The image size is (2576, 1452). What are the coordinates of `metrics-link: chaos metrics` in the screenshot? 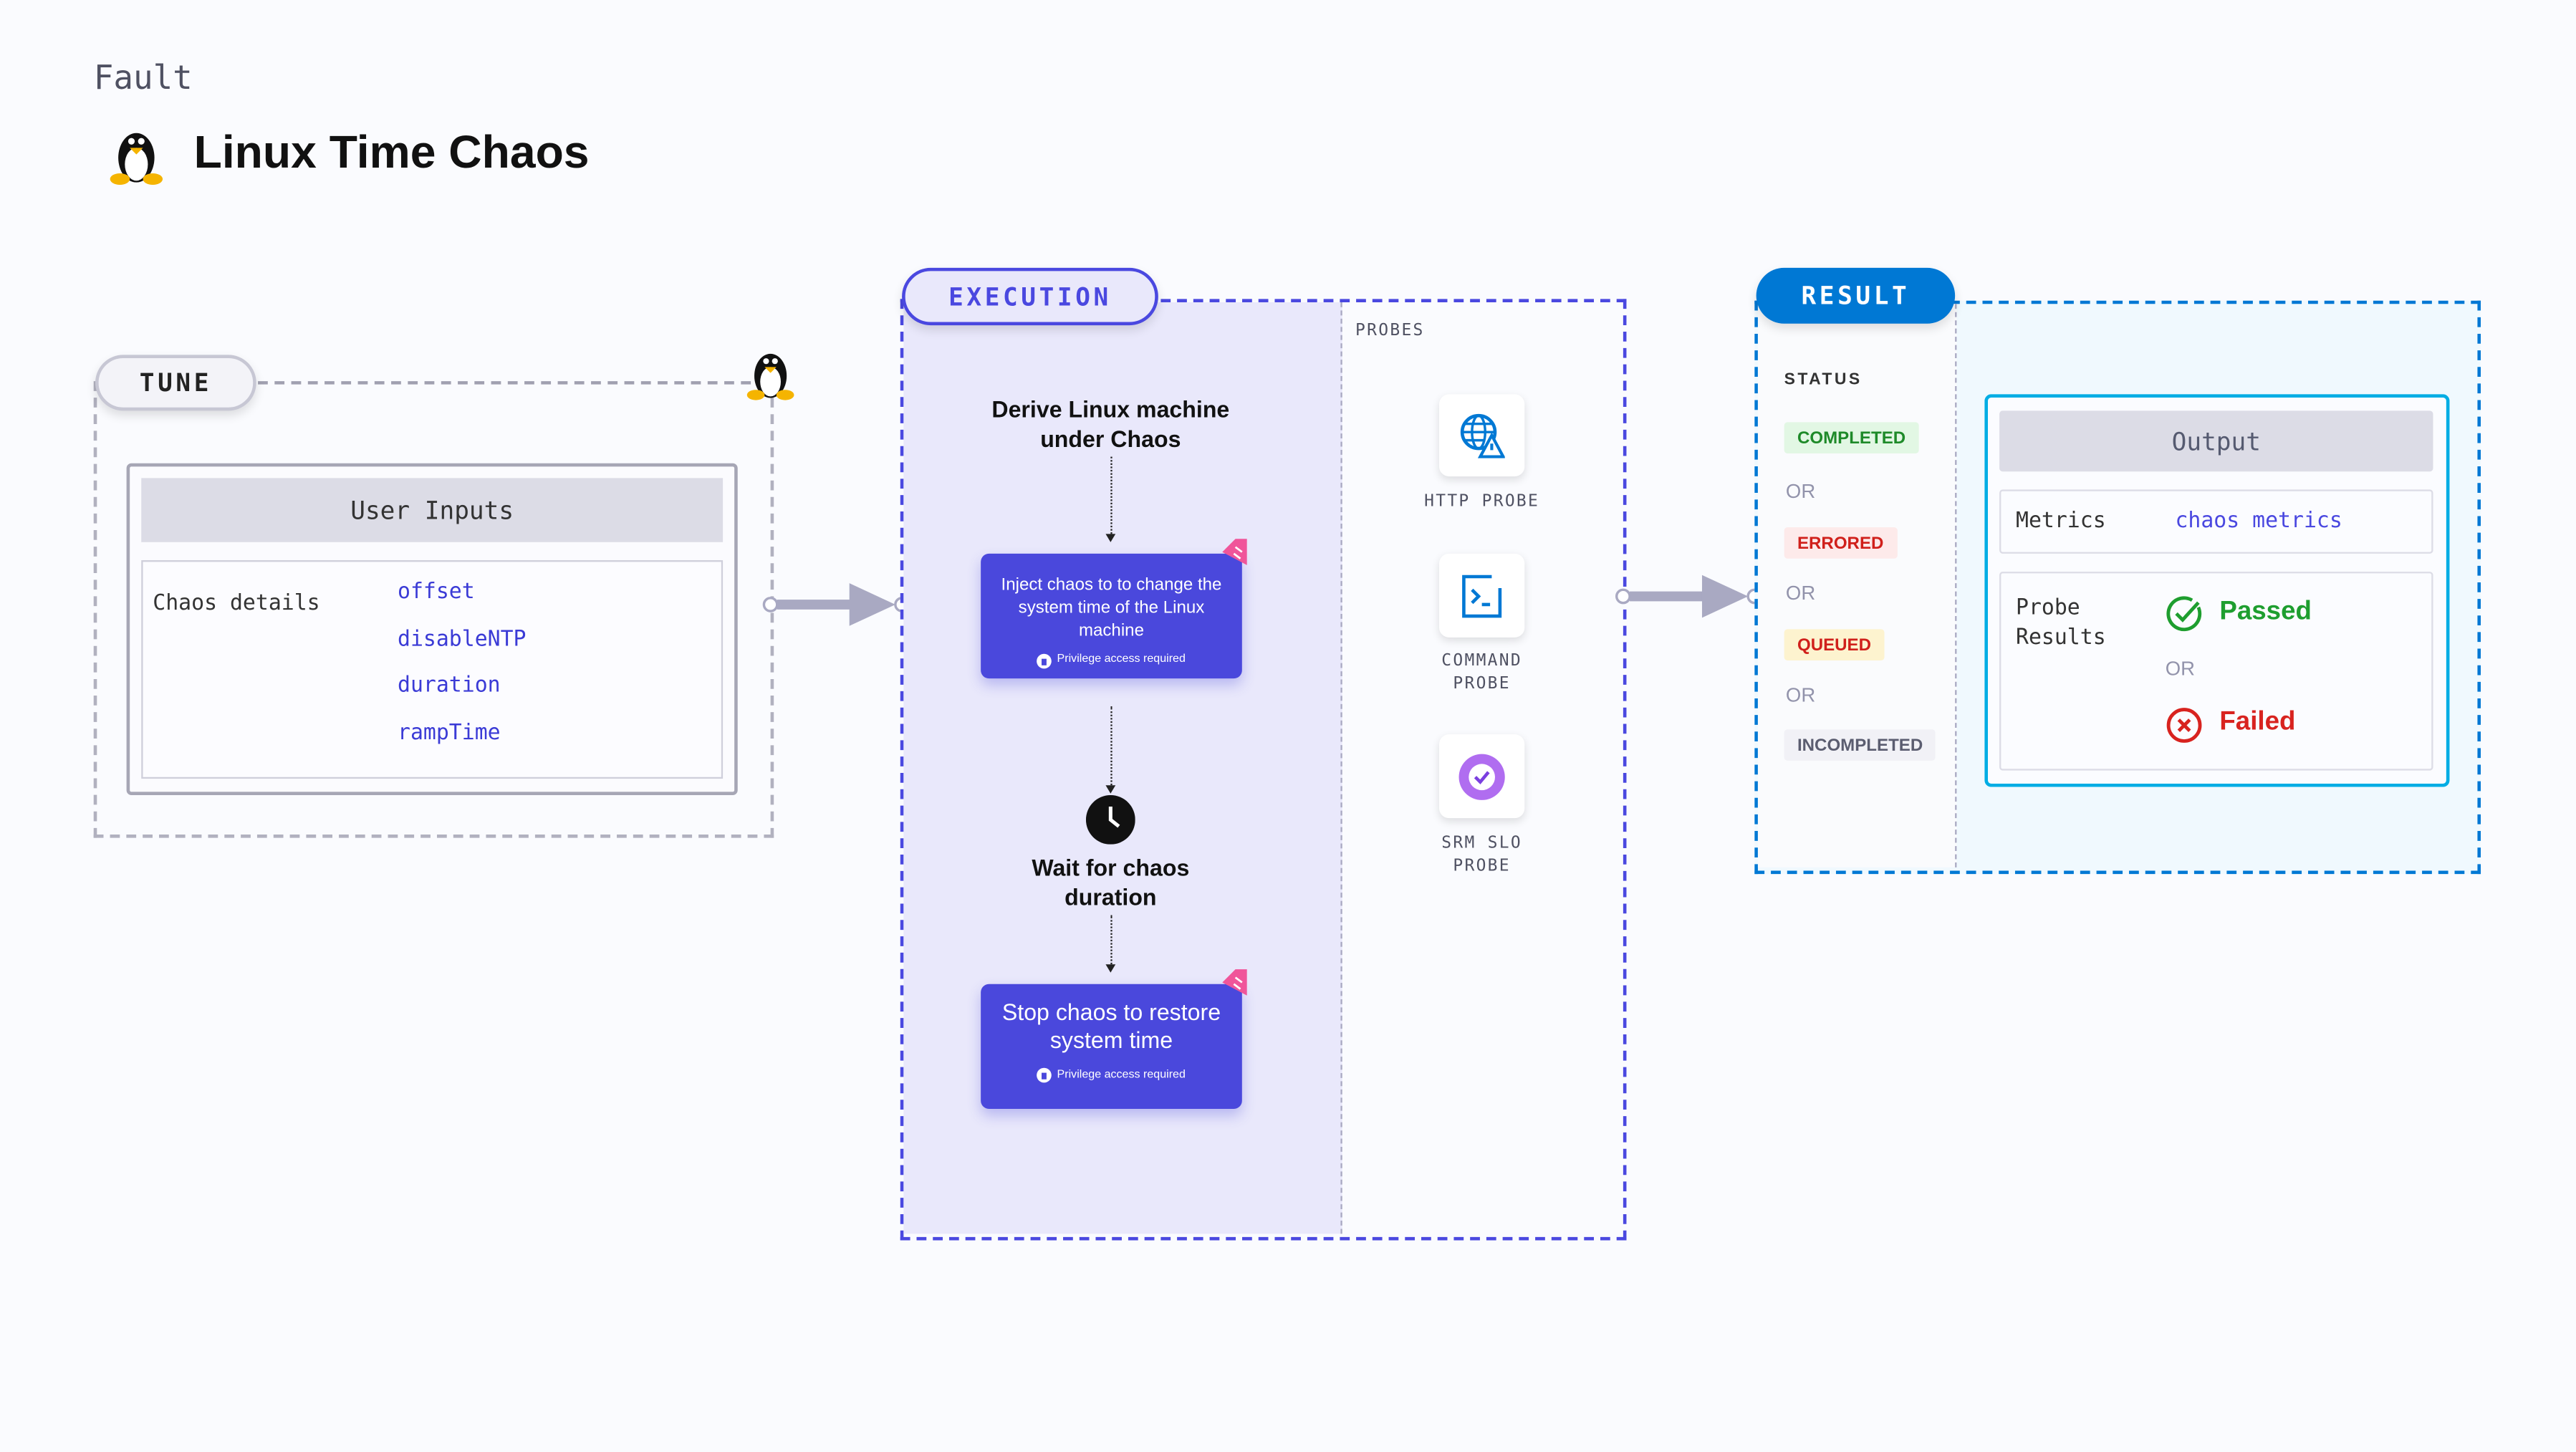 It's located at (2259, 522).